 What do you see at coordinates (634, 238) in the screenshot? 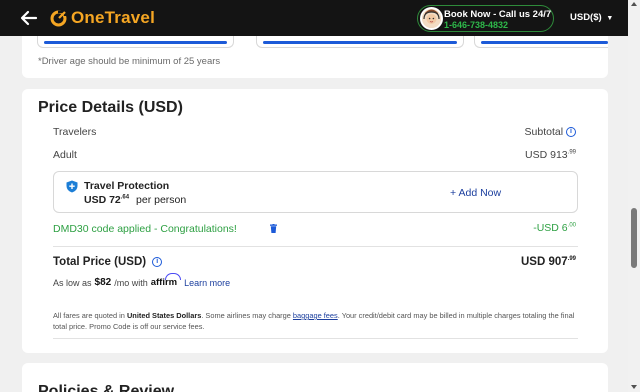
I see `scrollbar-thumb` at bounding box center [634, 238].